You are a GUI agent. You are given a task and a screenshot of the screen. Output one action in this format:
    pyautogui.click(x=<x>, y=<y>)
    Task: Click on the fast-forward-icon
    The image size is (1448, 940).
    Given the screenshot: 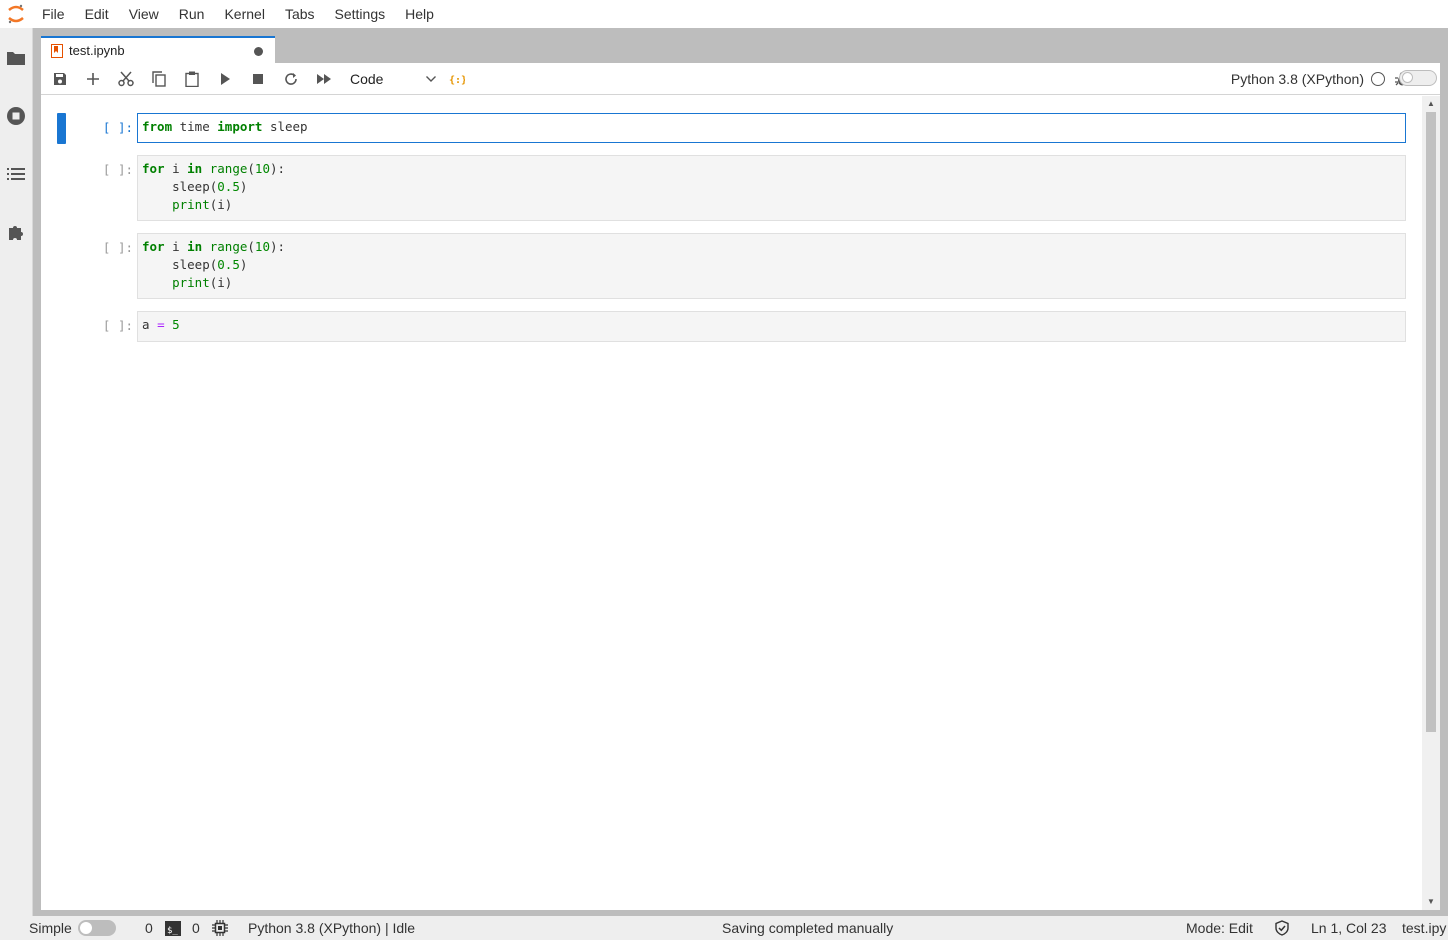 What is the action you would take?
    pyautogui.click(x=323, y=78)
    